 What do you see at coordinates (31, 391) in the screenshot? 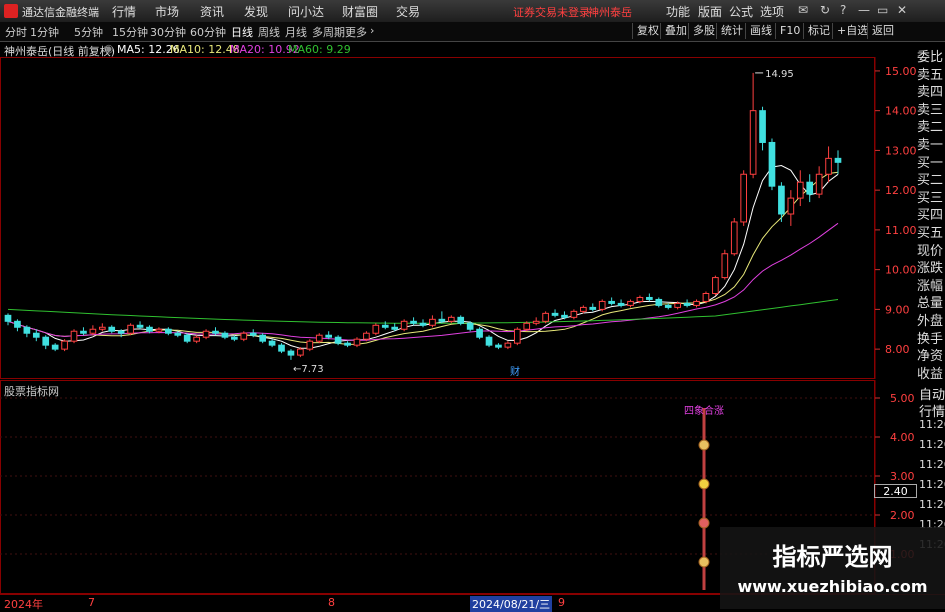
I see `indicator-title: 股票指标网` at bounding box center [31, 391].